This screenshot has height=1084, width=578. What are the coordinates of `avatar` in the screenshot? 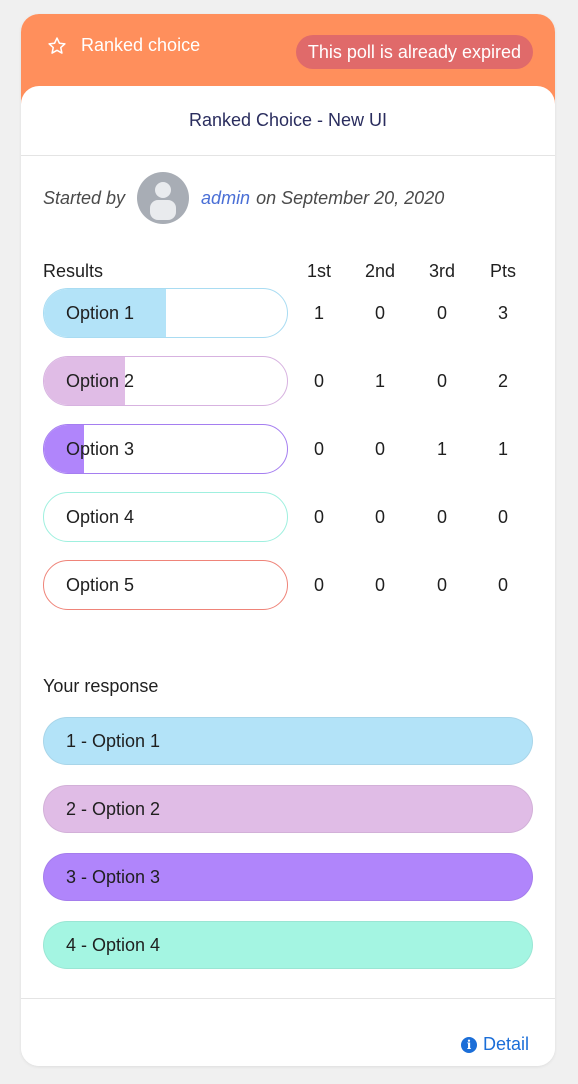 It's located at (163, 198).